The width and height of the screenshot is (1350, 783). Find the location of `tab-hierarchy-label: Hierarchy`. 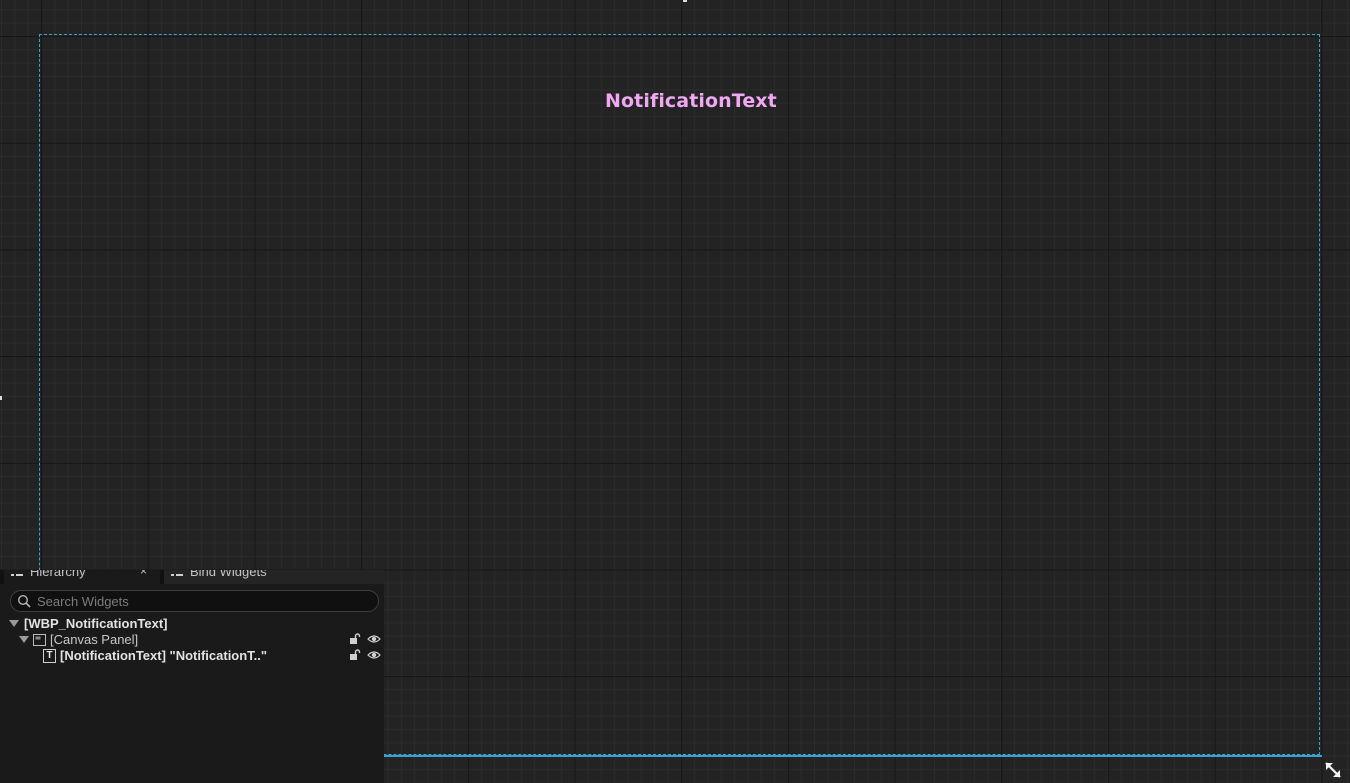

tab-hierarchy-label: Hierarchy is located at coordinates (58, 574).